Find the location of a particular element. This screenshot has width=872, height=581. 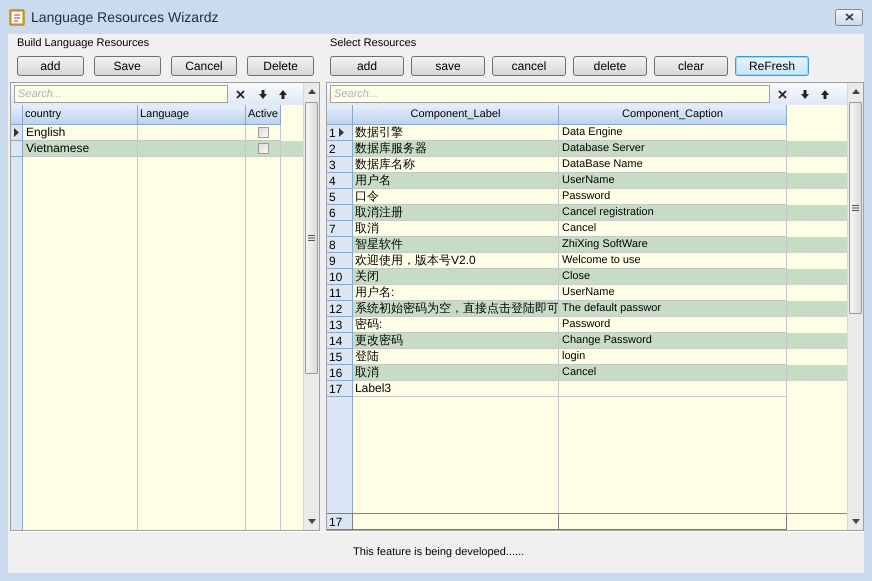

action-button: Delete is located at coordinates (280, 66).